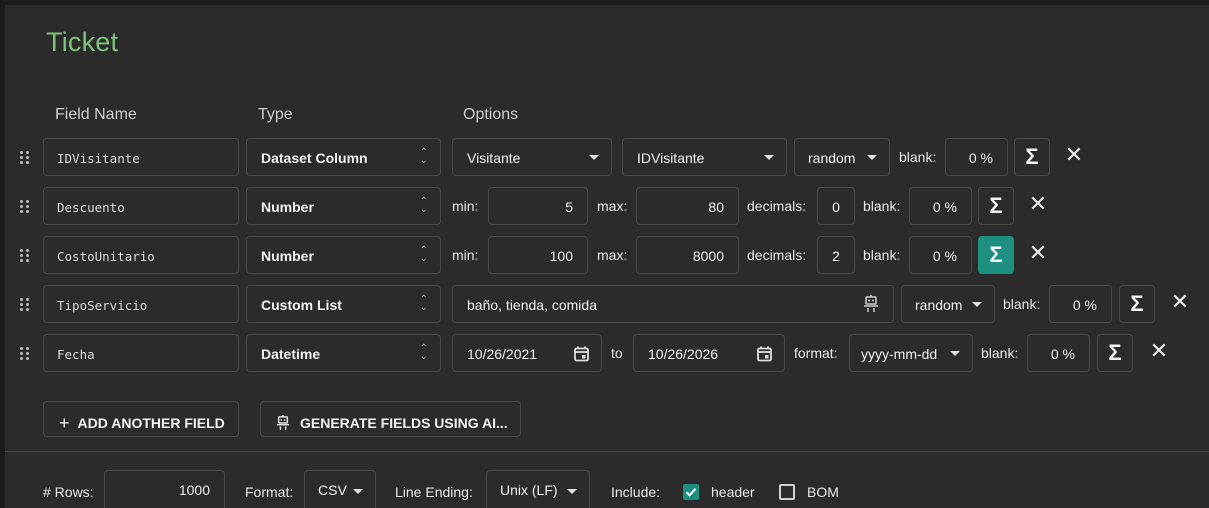 The height and width of the screenshot is (508, 1209). I want to click on min-input: 5, so click(538, 206).